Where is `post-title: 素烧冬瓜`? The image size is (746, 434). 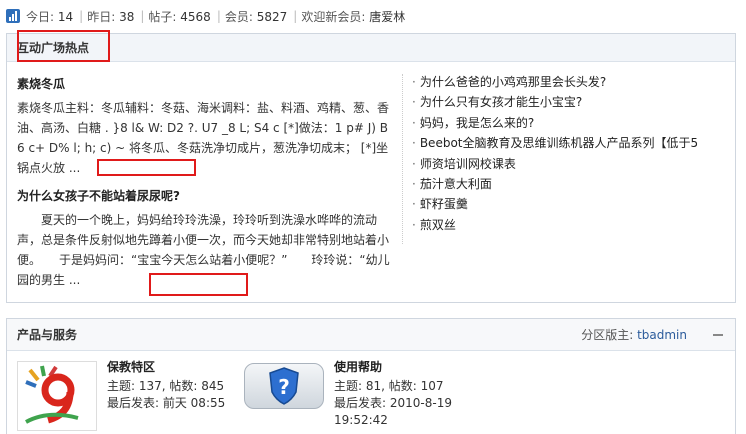 post-title: 素烧冬瓜 is located at coordinates (204, 84).